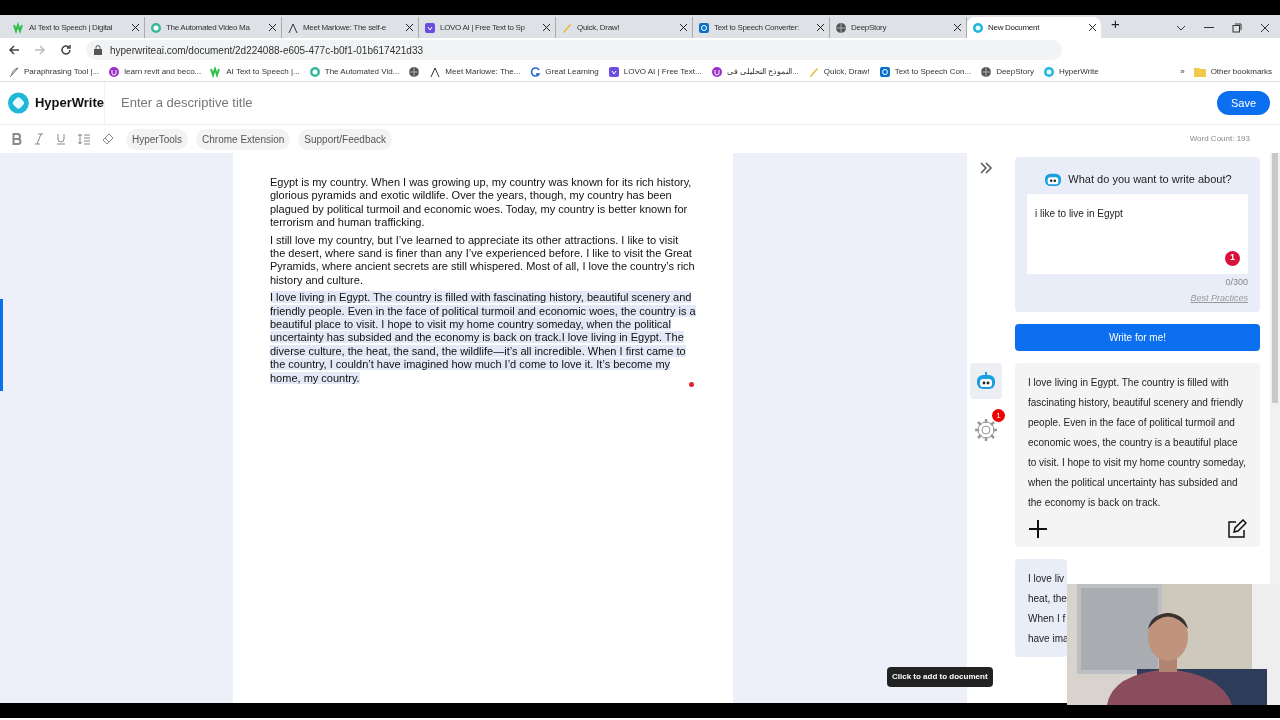 The image size is (1280, 720). Describe the element at coordinates (69, 103) in the screenshot. I see `brand-name: HyperWrite` at that location.